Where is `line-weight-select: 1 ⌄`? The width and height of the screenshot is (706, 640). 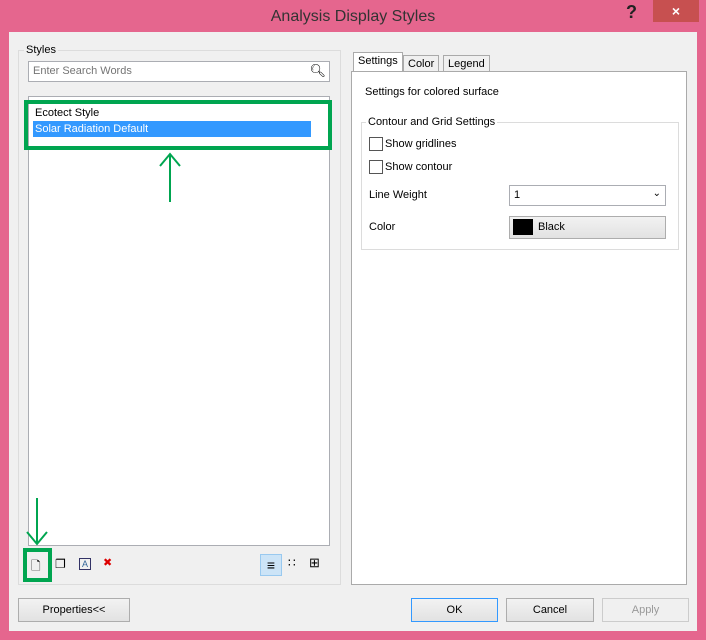 line-weight-select: 1 ⌄ is located at coordinates (587, 195).